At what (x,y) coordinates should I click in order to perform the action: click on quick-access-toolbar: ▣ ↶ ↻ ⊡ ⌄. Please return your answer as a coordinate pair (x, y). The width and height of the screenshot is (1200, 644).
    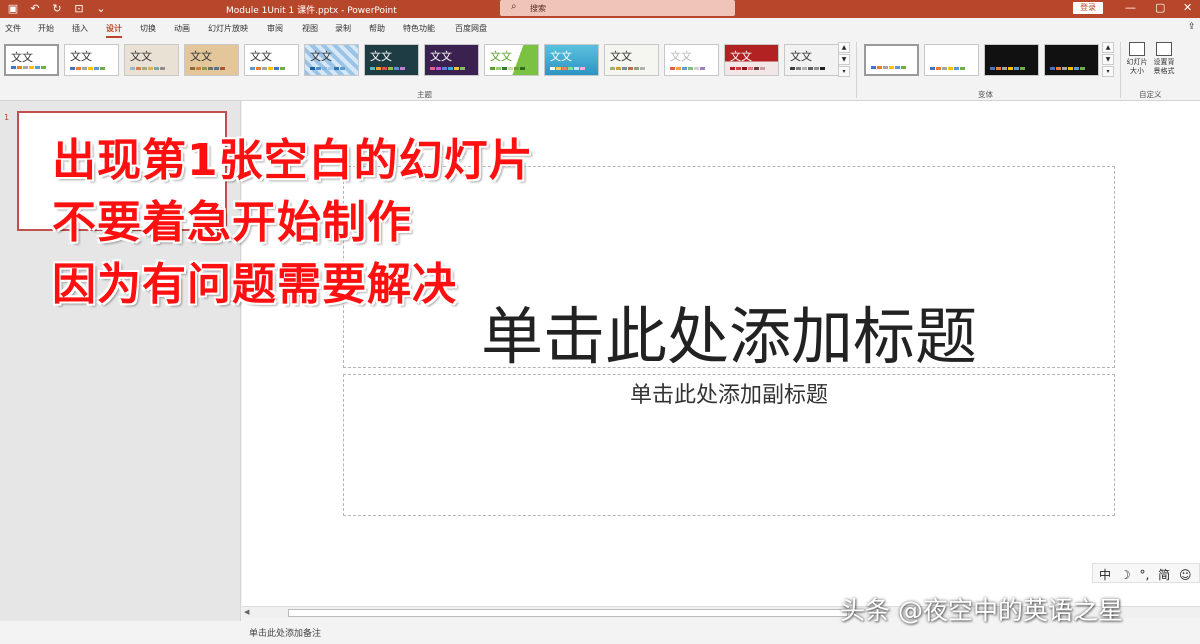
    Looking at the image, I should click on (57, 8).